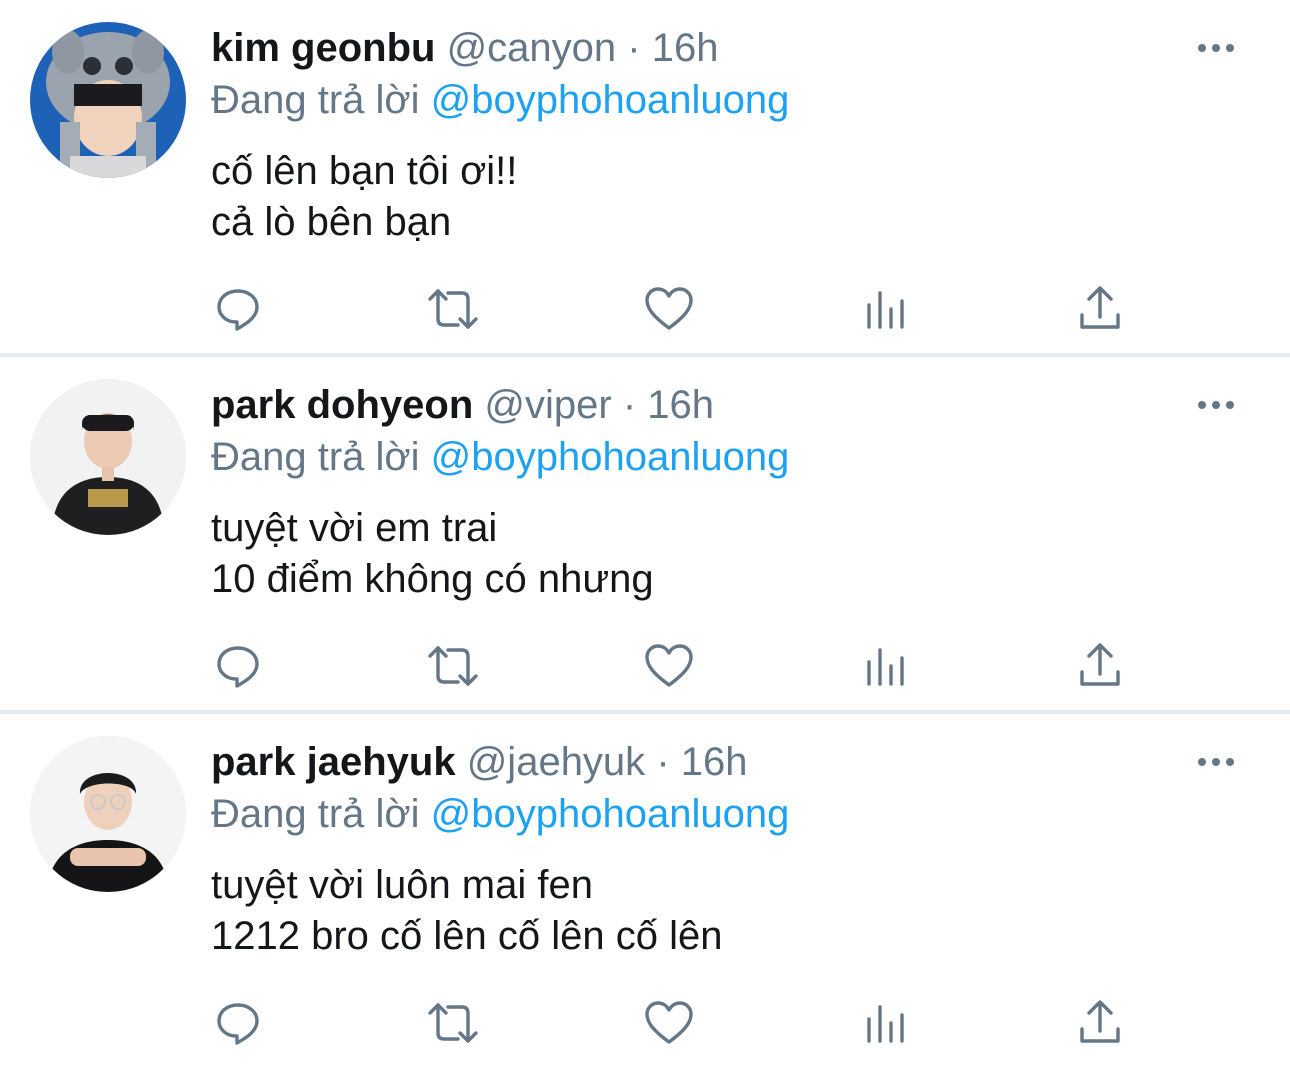 This screenshot has width=1290, height=1085. Describe the element at coordinates (364, 171) in the screenshot. I see `tweet-line: cố lên bạn tôi ơi!!` at that location.